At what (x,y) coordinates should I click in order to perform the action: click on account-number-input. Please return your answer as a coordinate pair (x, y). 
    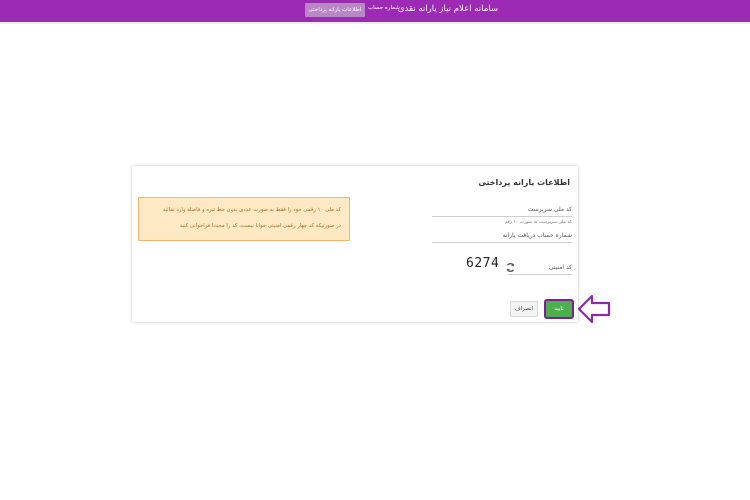
    Looking at the image, I should click on (502, 236).